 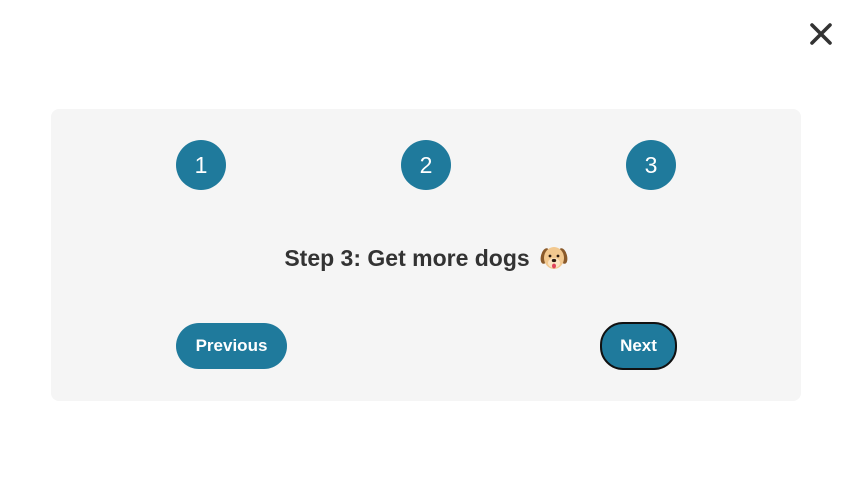 I want to click on dog-face-icon, so click(x=554, y=258).